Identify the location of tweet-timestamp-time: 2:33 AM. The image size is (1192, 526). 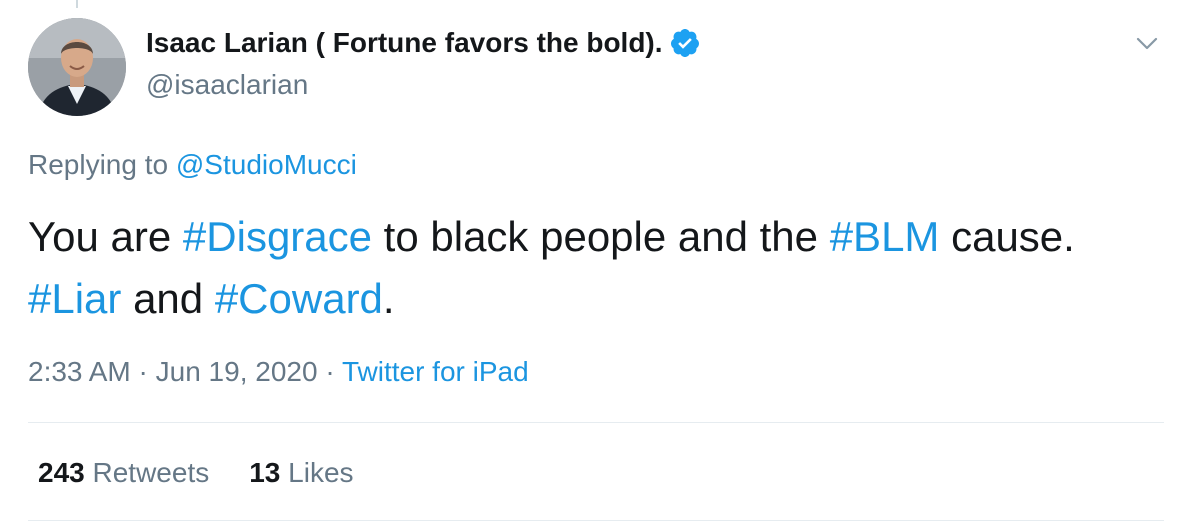
(79, 371).